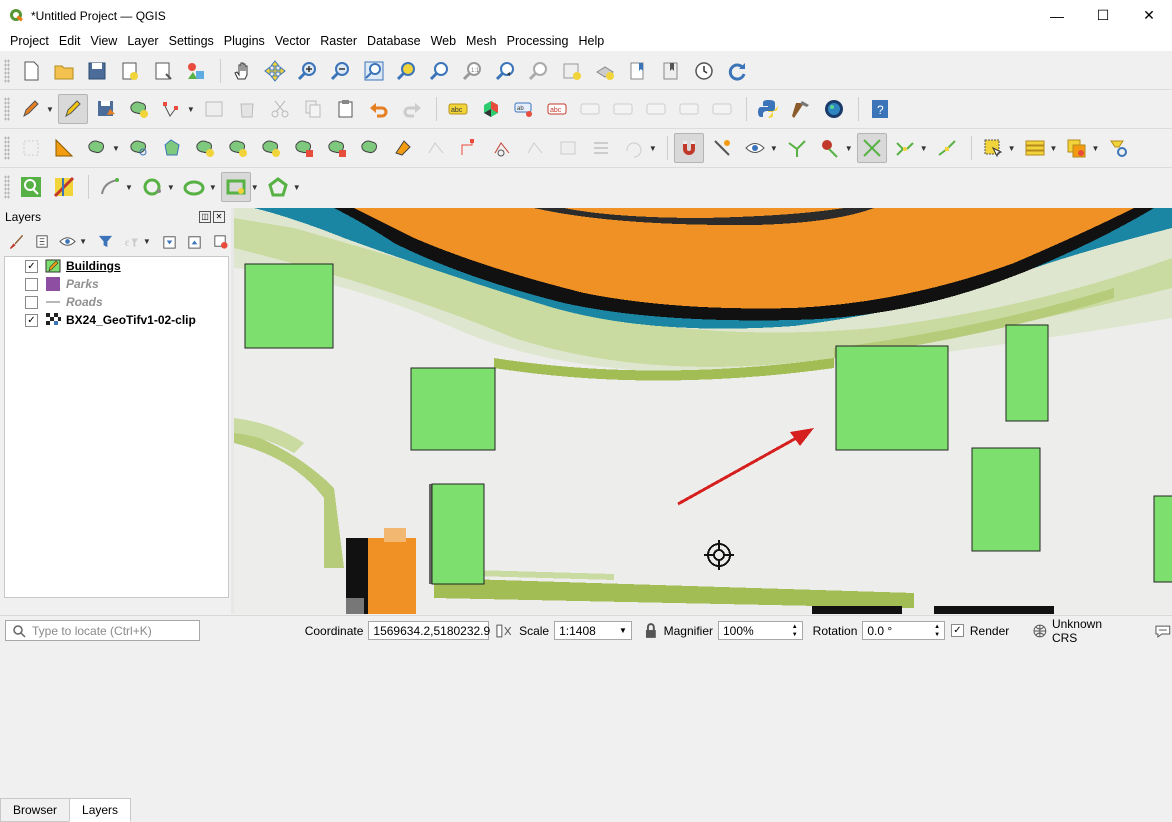  I want to click on highlight-pinned-labels-button: ab, so click(524, 109).